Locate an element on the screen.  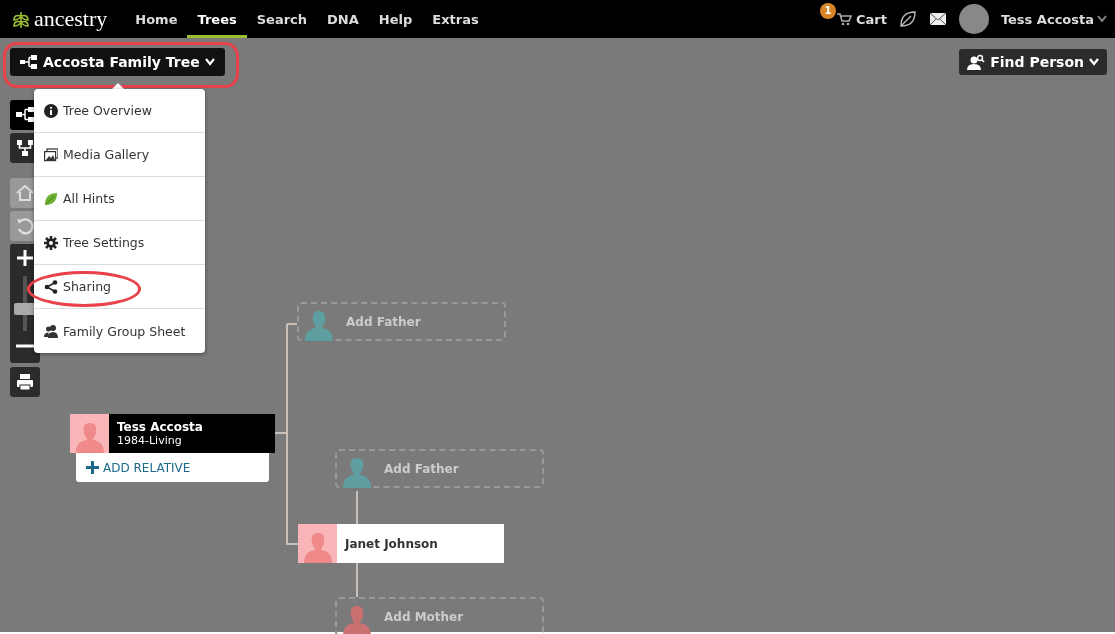
printer-icon is located at coordinates (25, 382).